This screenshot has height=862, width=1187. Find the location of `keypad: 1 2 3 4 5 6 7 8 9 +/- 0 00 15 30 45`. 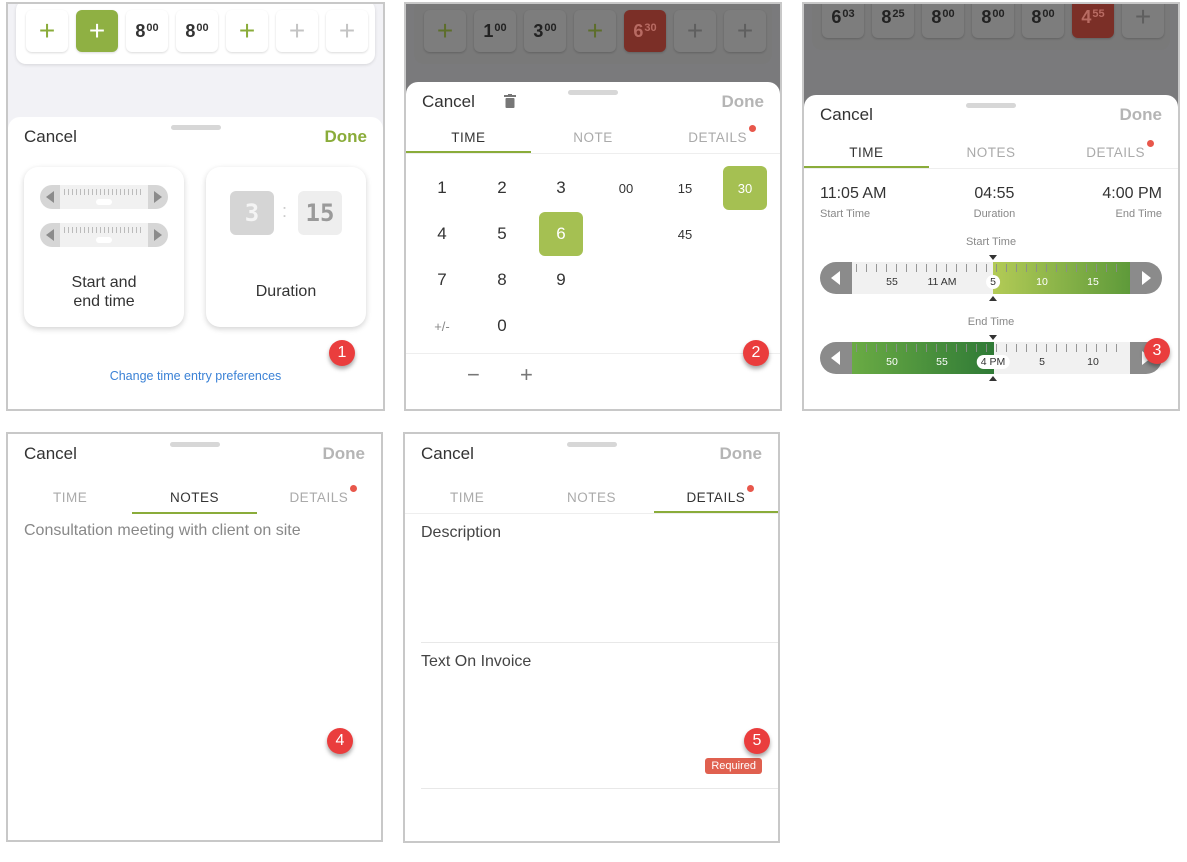

keypad: 1 2 3 4 5 6 7 8 9 +/- 0 00 15 30 45 is located at coordinates (593, 254).